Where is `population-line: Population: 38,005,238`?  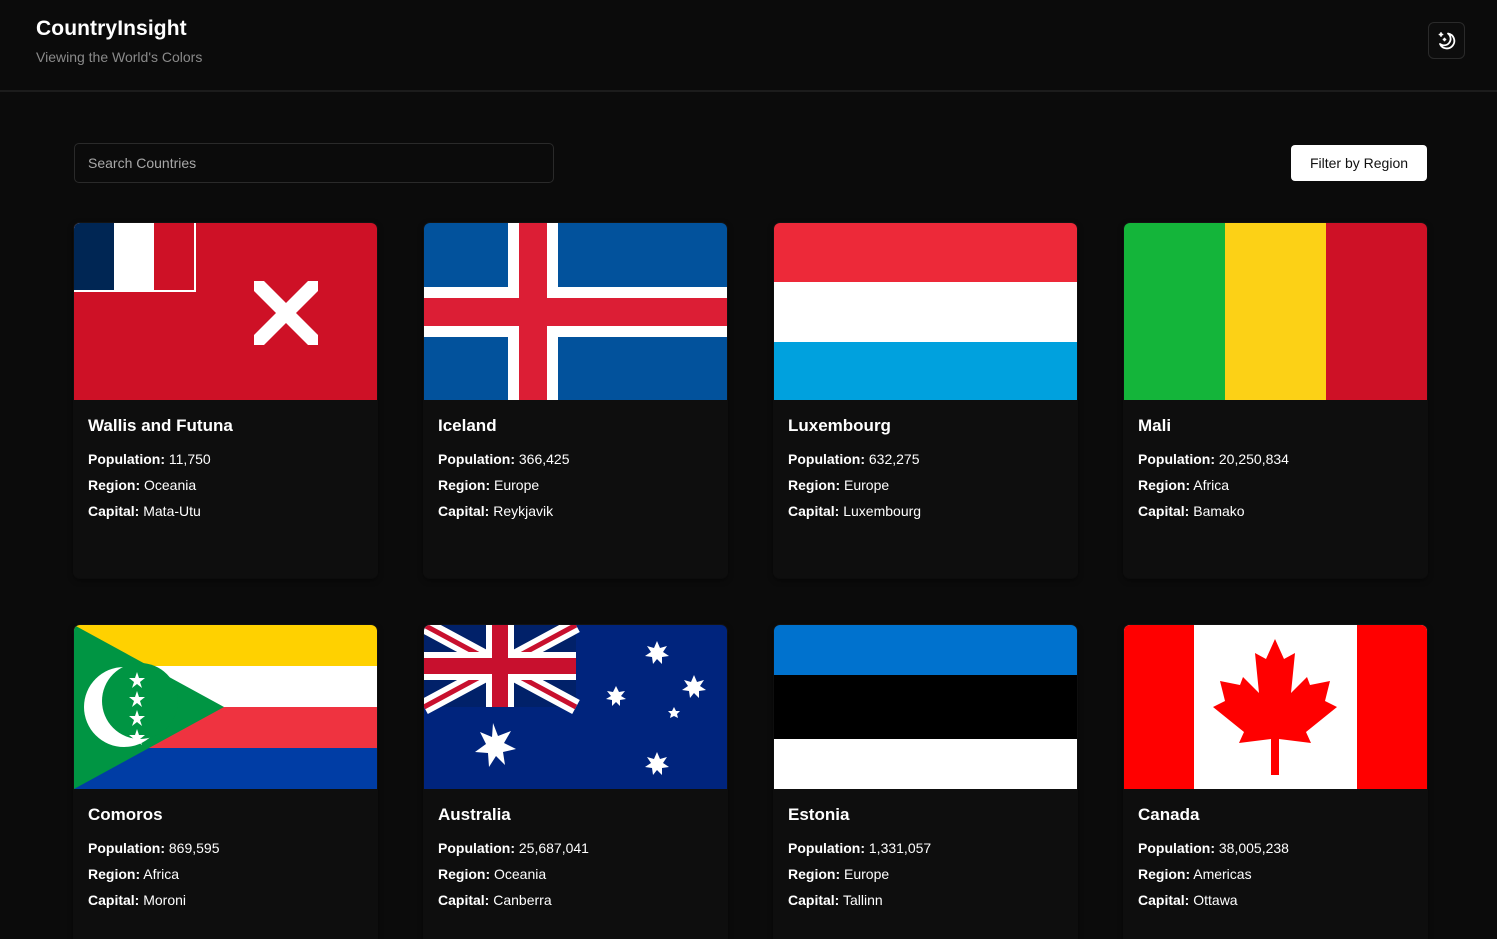 population-line: Population: 38,005,238 is located at coordinates (1213, 848).